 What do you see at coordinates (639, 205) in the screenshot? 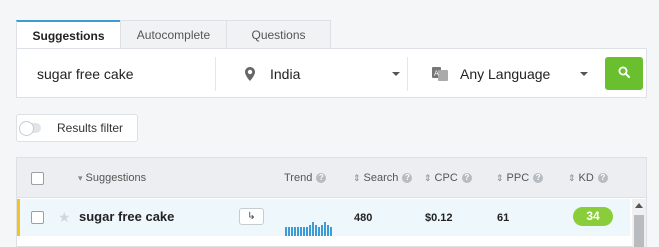
I see `scroll-up-icon` at bounding box center [639, 205].